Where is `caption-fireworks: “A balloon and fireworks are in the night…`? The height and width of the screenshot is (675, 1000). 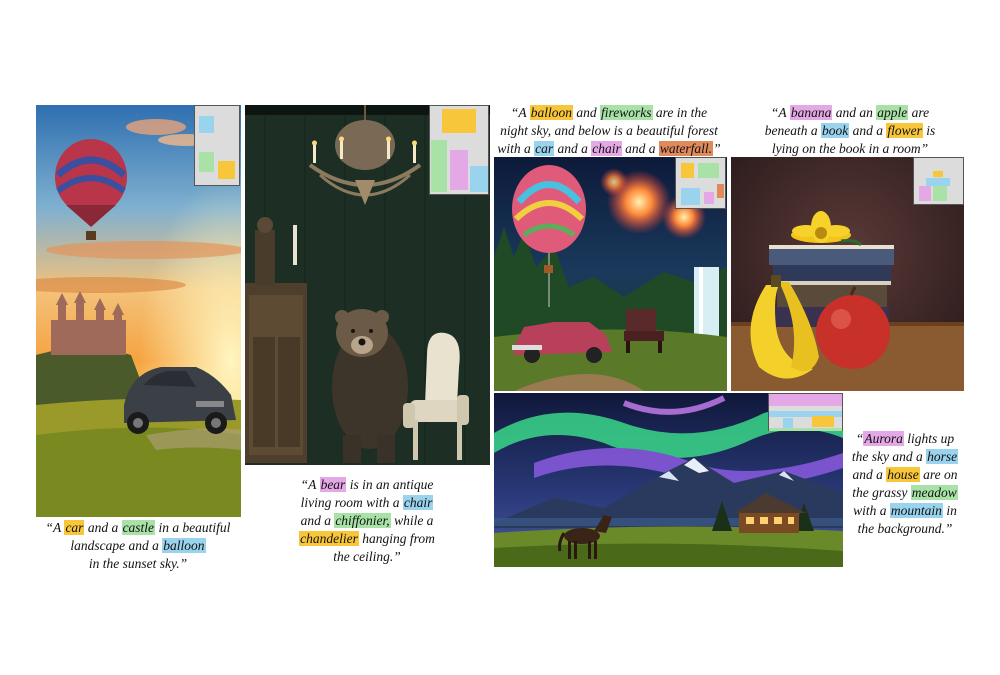 caption-fireworks: “A balloon and fireworks are in the night… is located at coordinates (609, 130).